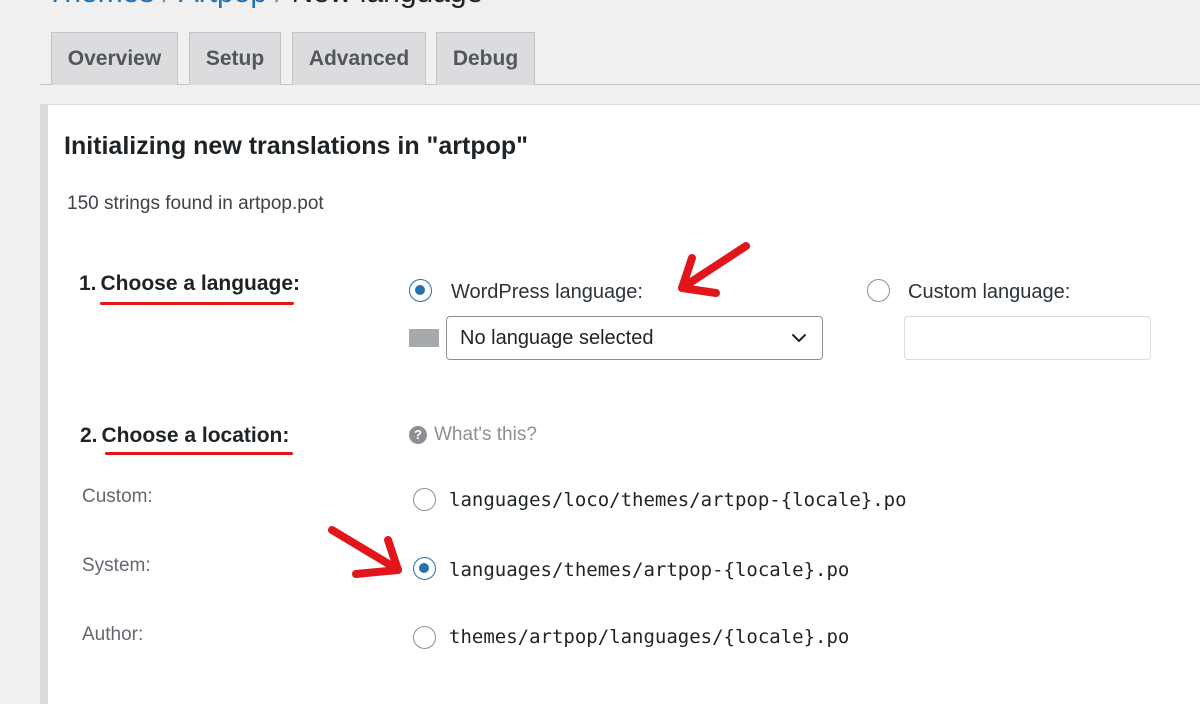 This screenshot has width=1200, height=704. Describe the element at coordinates (114, 58) in the screenshot. I see `tab-overview: Overview` at that location.